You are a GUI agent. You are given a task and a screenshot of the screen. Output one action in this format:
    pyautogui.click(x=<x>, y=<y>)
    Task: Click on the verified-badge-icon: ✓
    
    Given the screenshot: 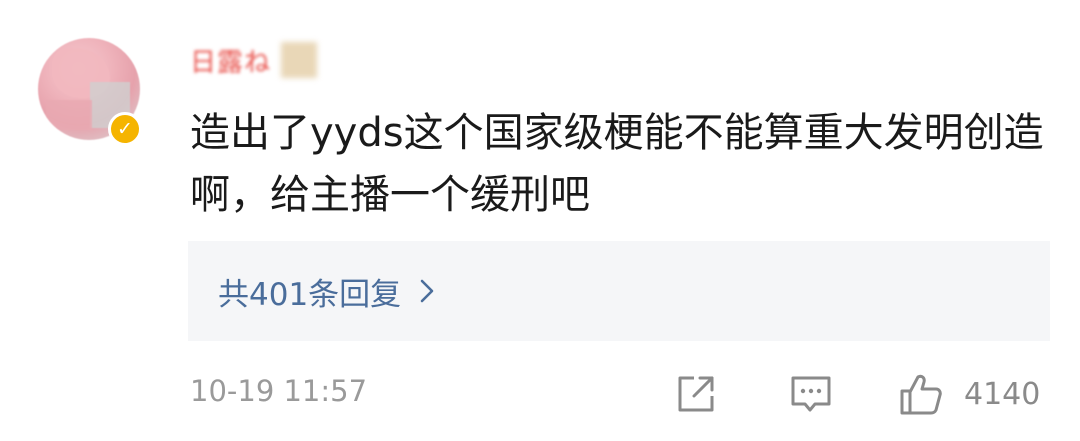 What is the action you would take?
    pyautogui.click(x=125, y=129)
    